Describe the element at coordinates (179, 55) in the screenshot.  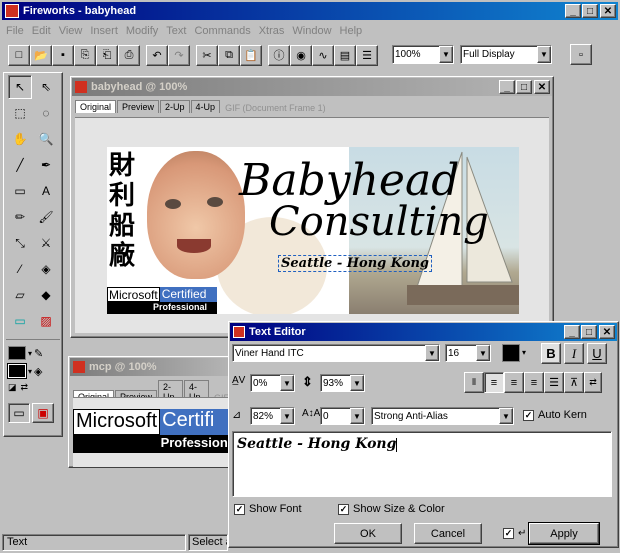
I see `redo-icon: ↷` at that location.